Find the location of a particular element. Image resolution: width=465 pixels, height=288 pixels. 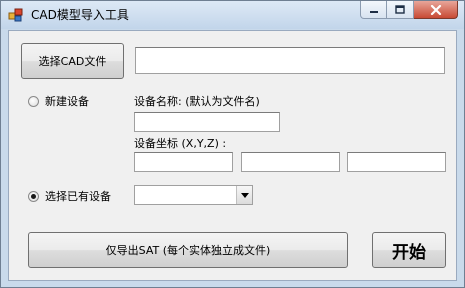

minimize-button is located at coordinates (373, 10).